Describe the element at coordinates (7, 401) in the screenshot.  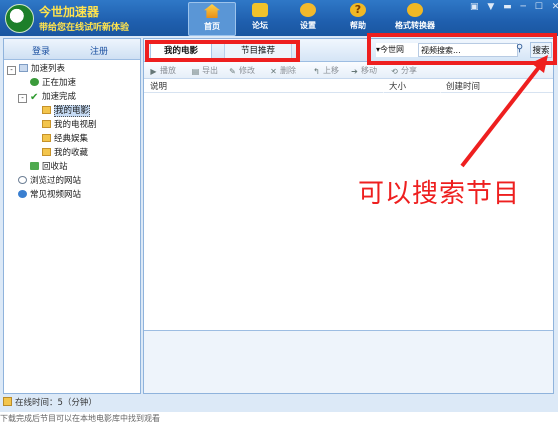
I see `status-icon` at that location.